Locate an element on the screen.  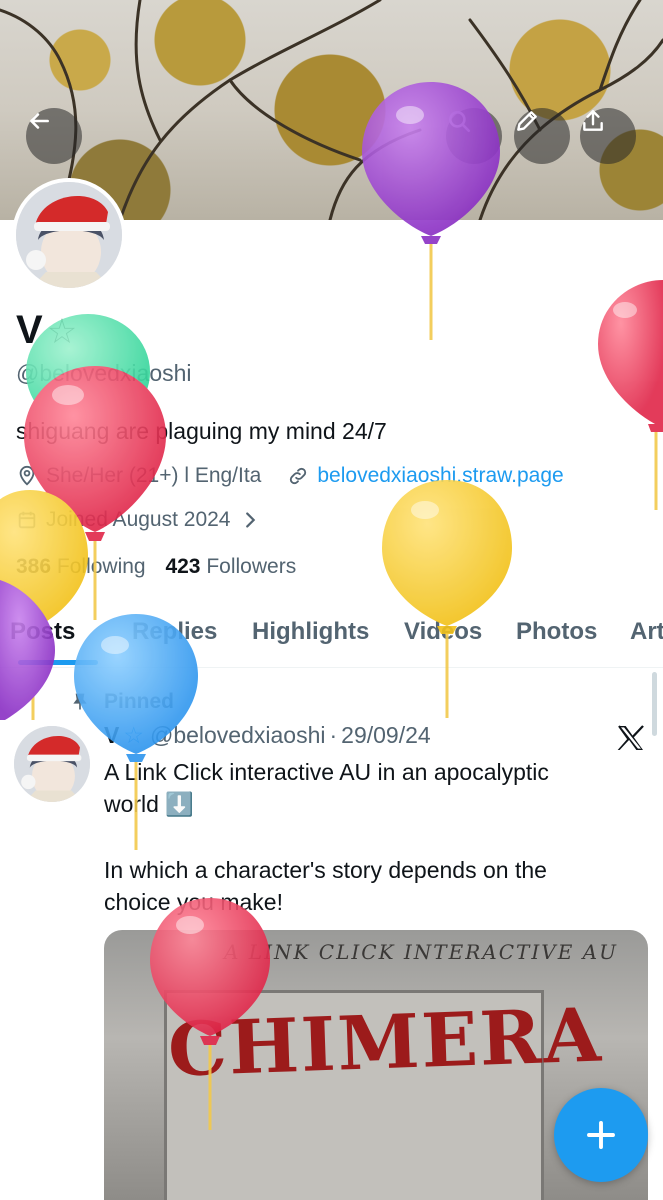
profile-joined: Joined August 2024 is located at coordinates (138, 519).